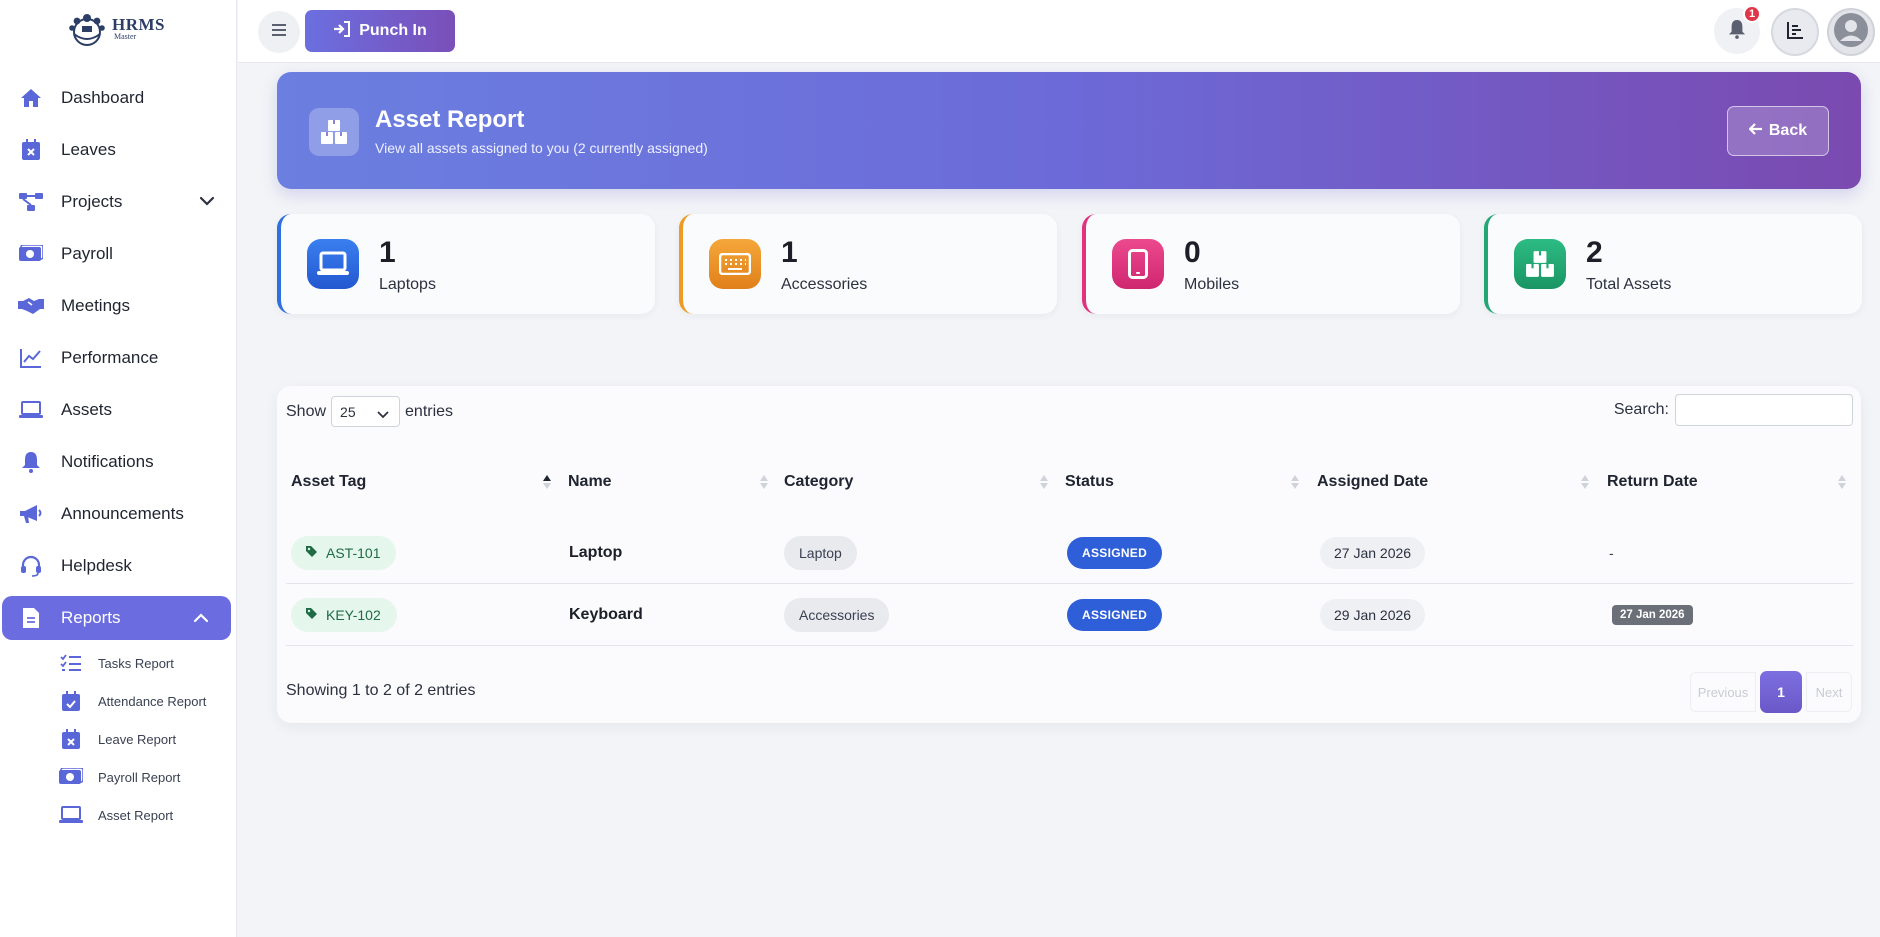 The height and width of the screenshot is (937, 1880). Describe the element at coordinates (547, 484) in the screenshot. I see `sort-asc-icon` at that location.